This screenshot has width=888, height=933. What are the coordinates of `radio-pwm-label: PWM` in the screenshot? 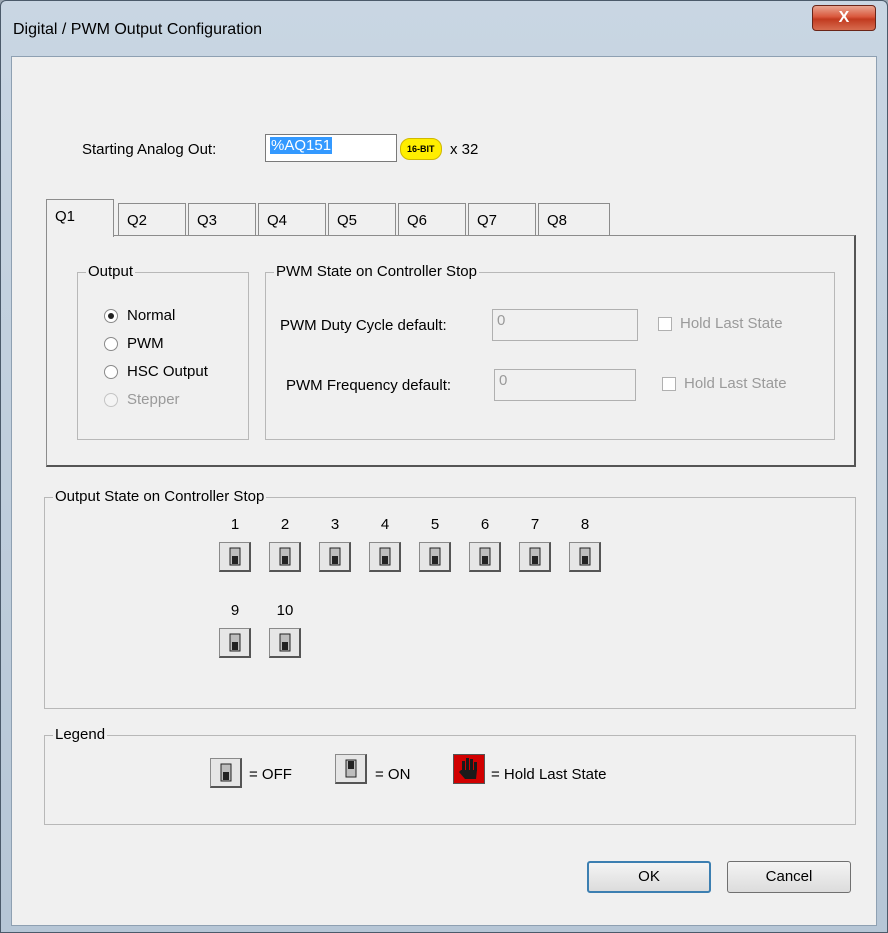 It's located at (145, 343).